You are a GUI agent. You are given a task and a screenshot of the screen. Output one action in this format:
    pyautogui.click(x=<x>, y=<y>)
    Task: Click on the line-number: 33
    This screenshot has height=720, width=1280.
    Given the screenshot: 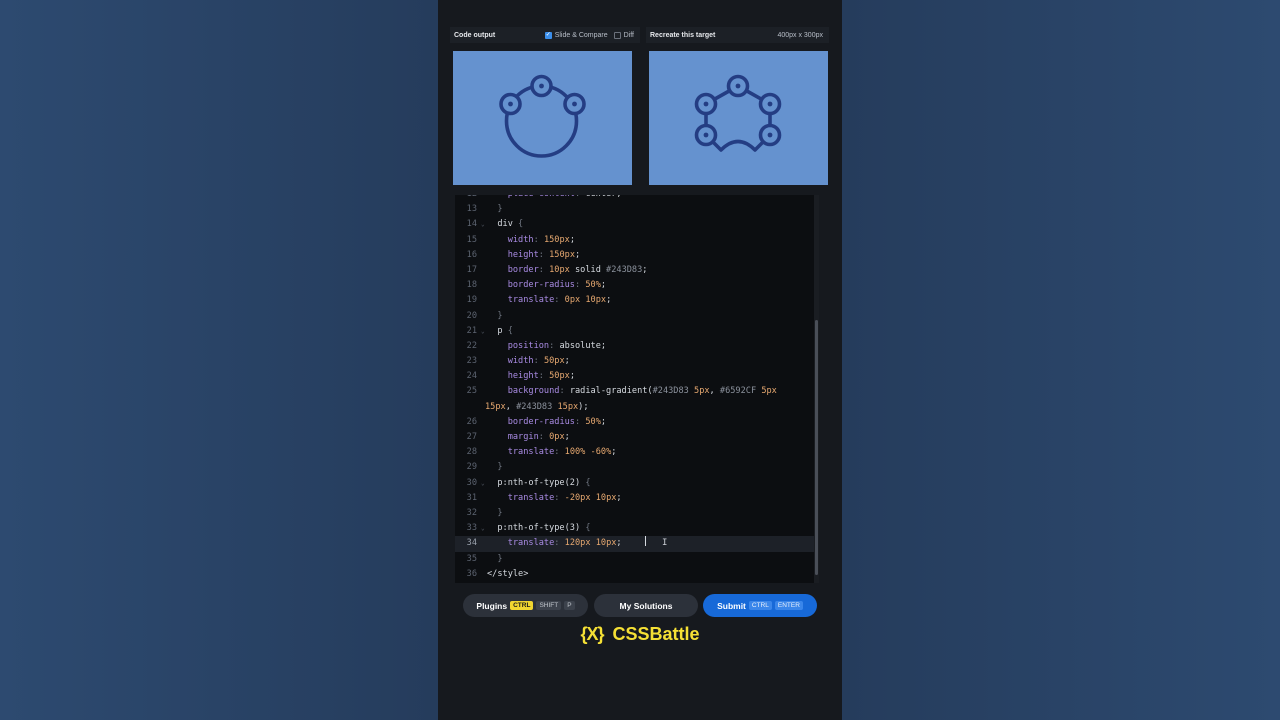 What is the action you would take?
    pyautogui.click(x=471, y=528)
    